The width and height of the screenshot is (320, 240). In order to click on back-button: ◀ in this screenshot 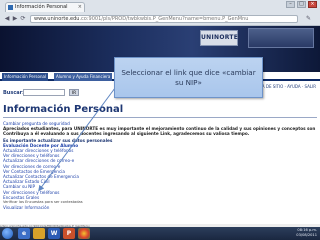, I will do `click(7, 19)`.